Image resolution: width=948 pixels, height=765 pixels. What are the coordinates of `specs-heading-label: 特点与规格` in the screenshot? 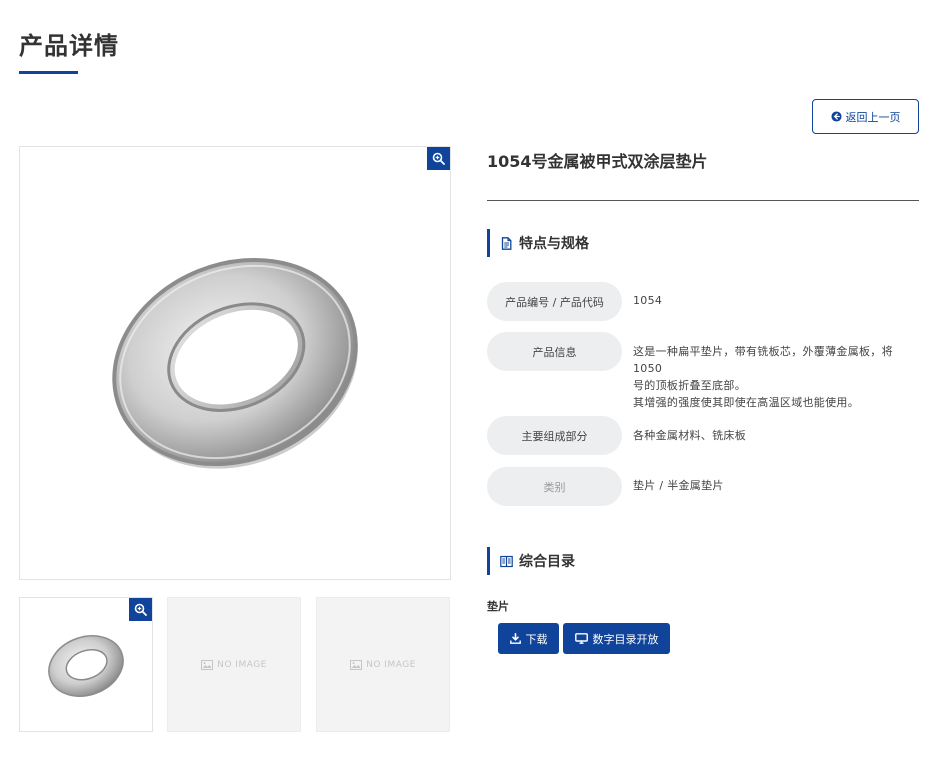 It's located at (554, 244).